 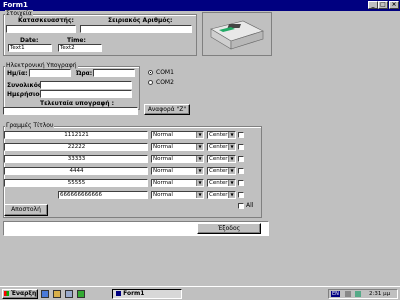 What do you see at coordinates (46, 20) in the screenshot?
I see `manufacturer-label: Κατασκευαστής:` at bounding box center [46, 20].